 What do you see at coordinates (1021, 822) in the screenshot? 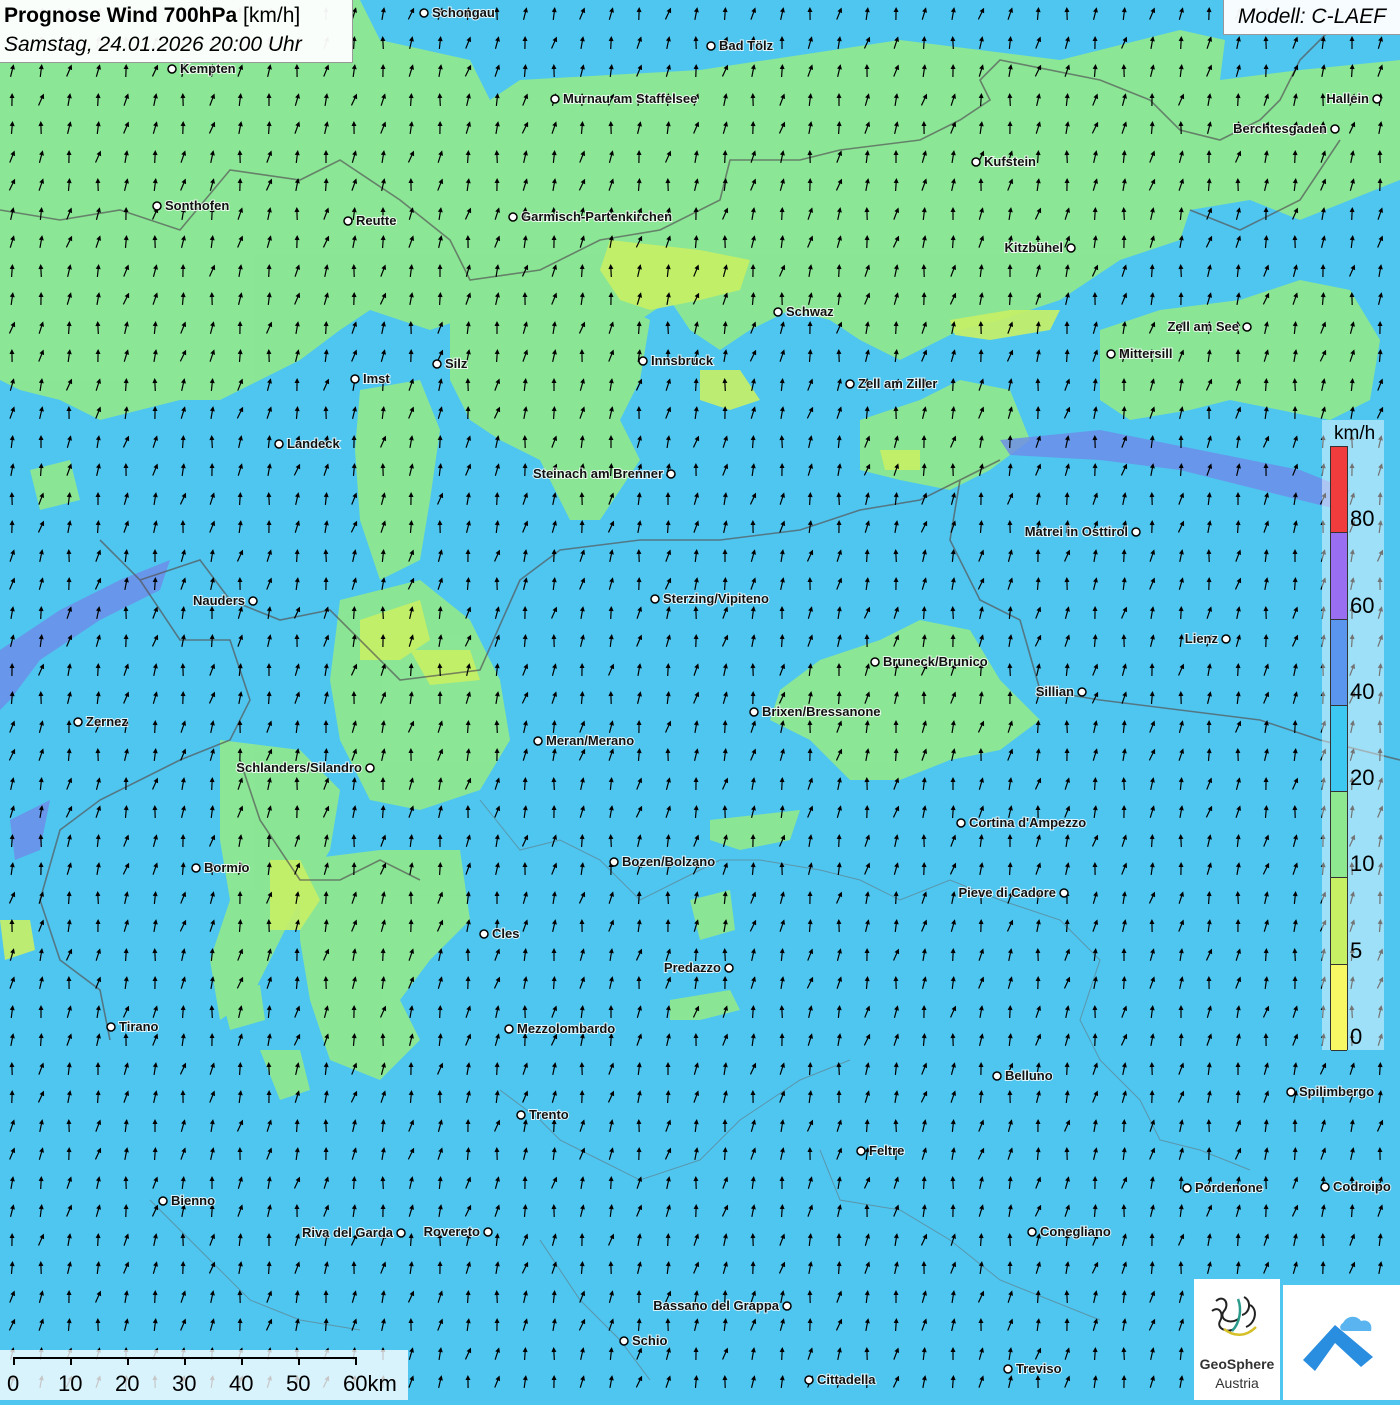
I see `city-marker: Cortina d'Ampezzo` at bounding box center [1021, 822].